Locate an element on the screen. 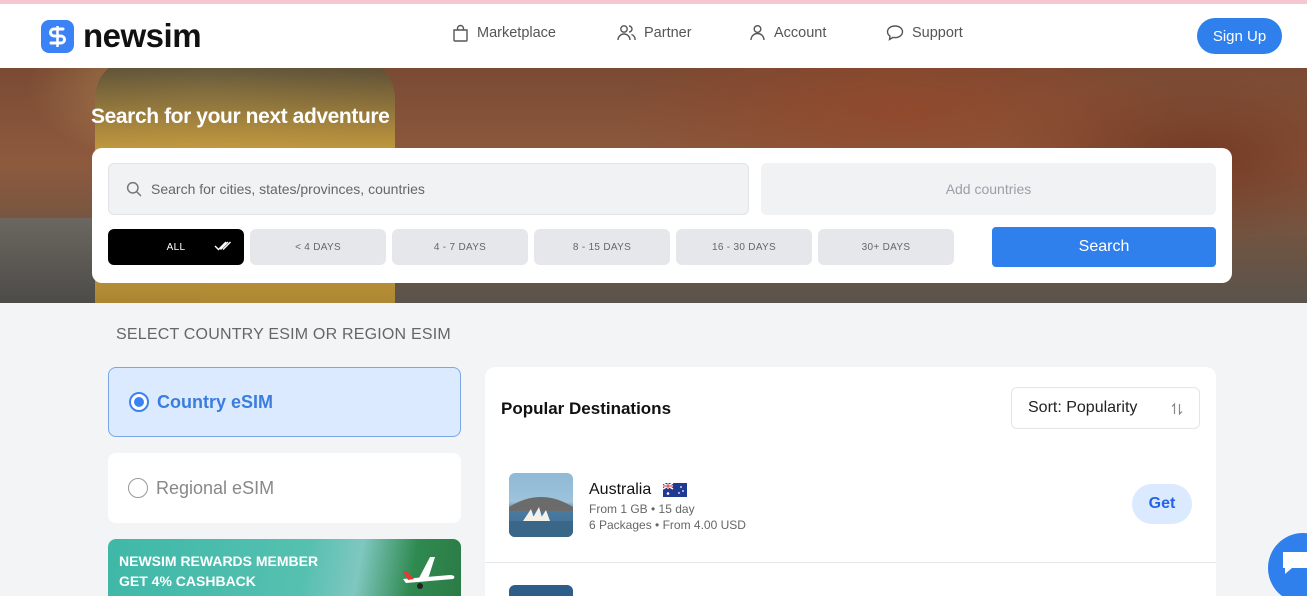  destination-package-info: 6 Packages • From 4.00 USD is located at coordinates (667, 525).